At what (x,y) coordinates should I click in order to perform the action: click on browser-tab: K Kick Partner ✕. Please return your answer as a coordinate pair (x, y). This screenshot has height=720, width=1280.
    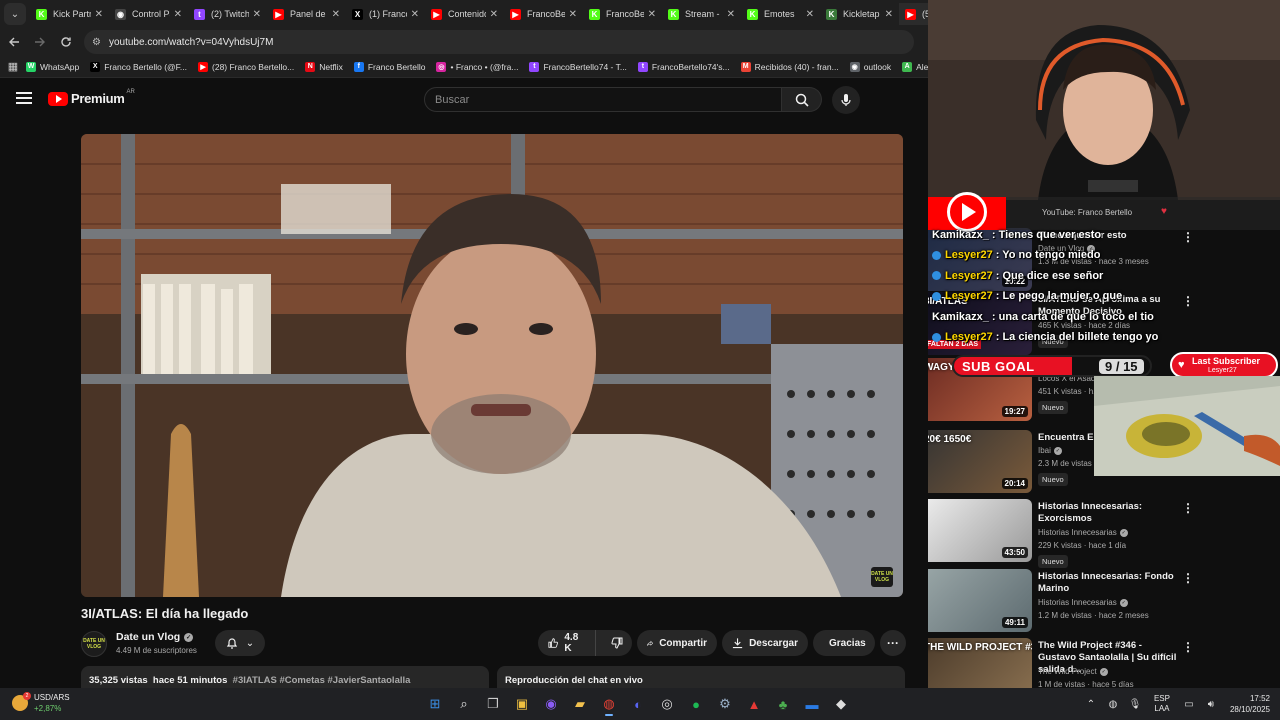
    Looking at the image, I should click on (69, 14).